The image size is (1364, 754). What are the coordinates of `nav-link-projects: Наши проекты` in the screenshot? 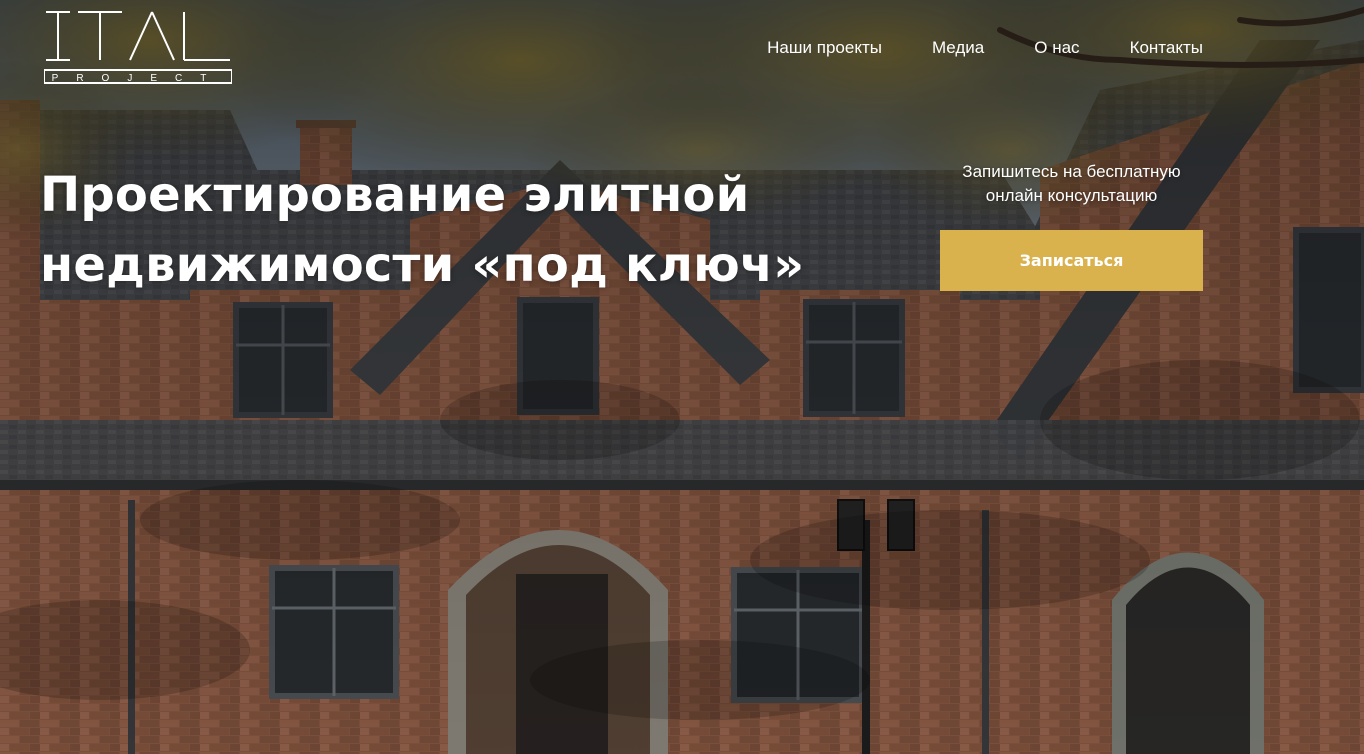 It's located at (824, 48).